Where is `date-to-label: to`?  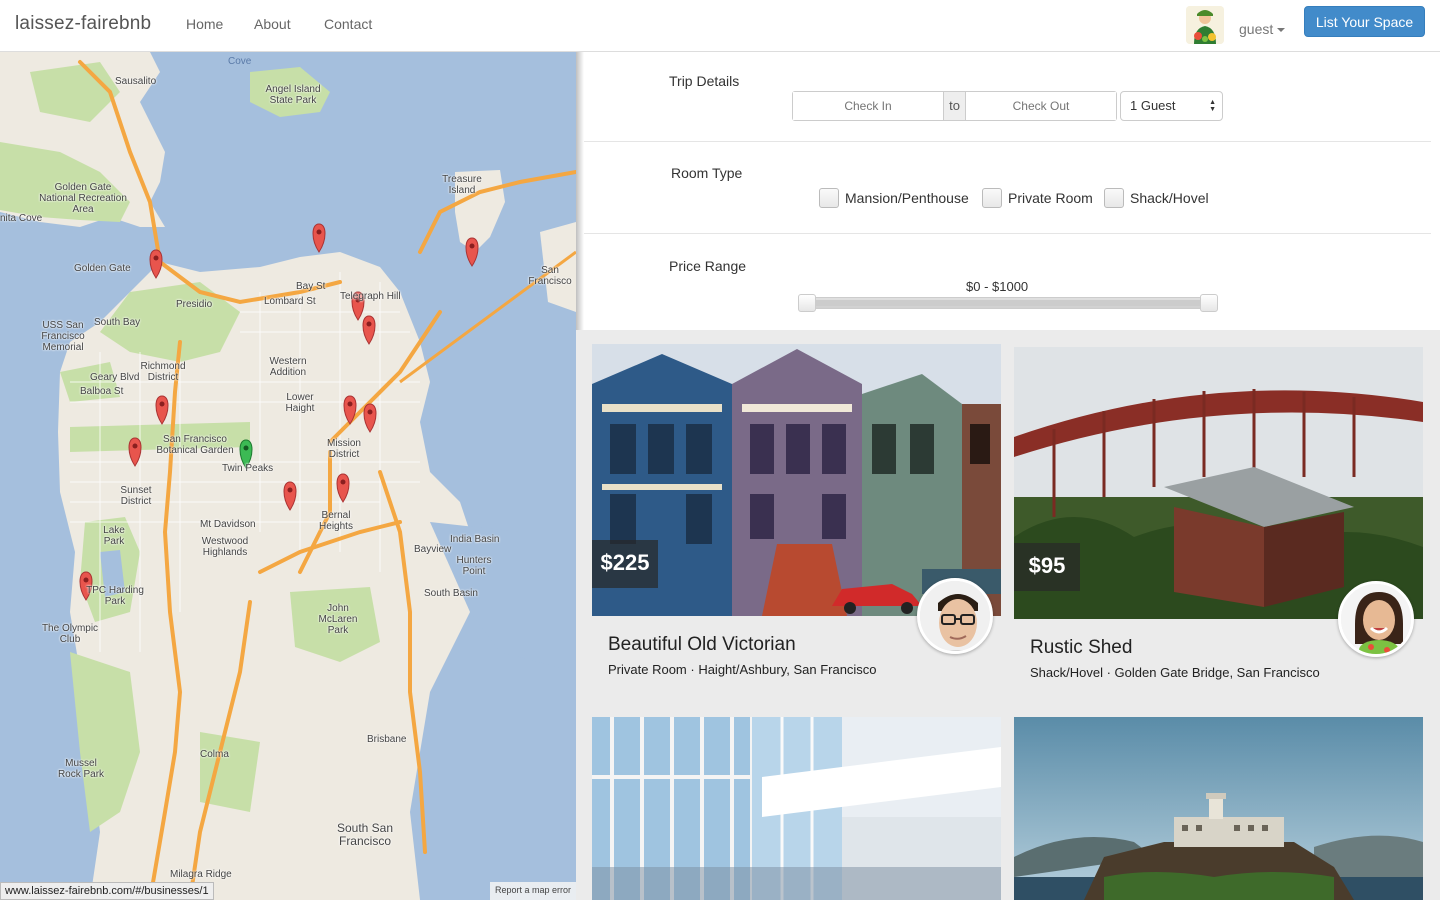
date-to-label: to is located at coordinates (954, 106).